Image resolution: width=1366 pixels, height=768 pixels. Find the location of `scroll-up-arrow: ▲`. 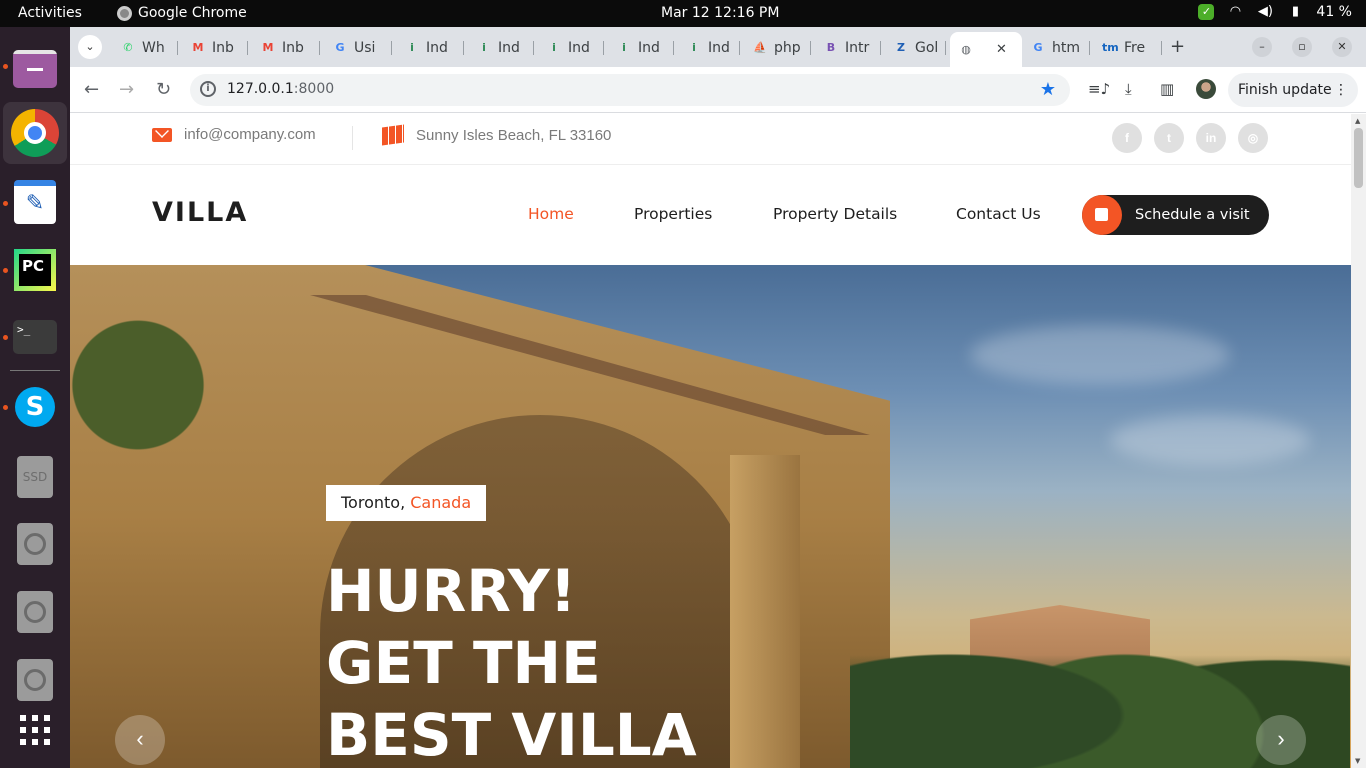

scroll-up-arrow: ▲ is located at coordinates (1357, 121).